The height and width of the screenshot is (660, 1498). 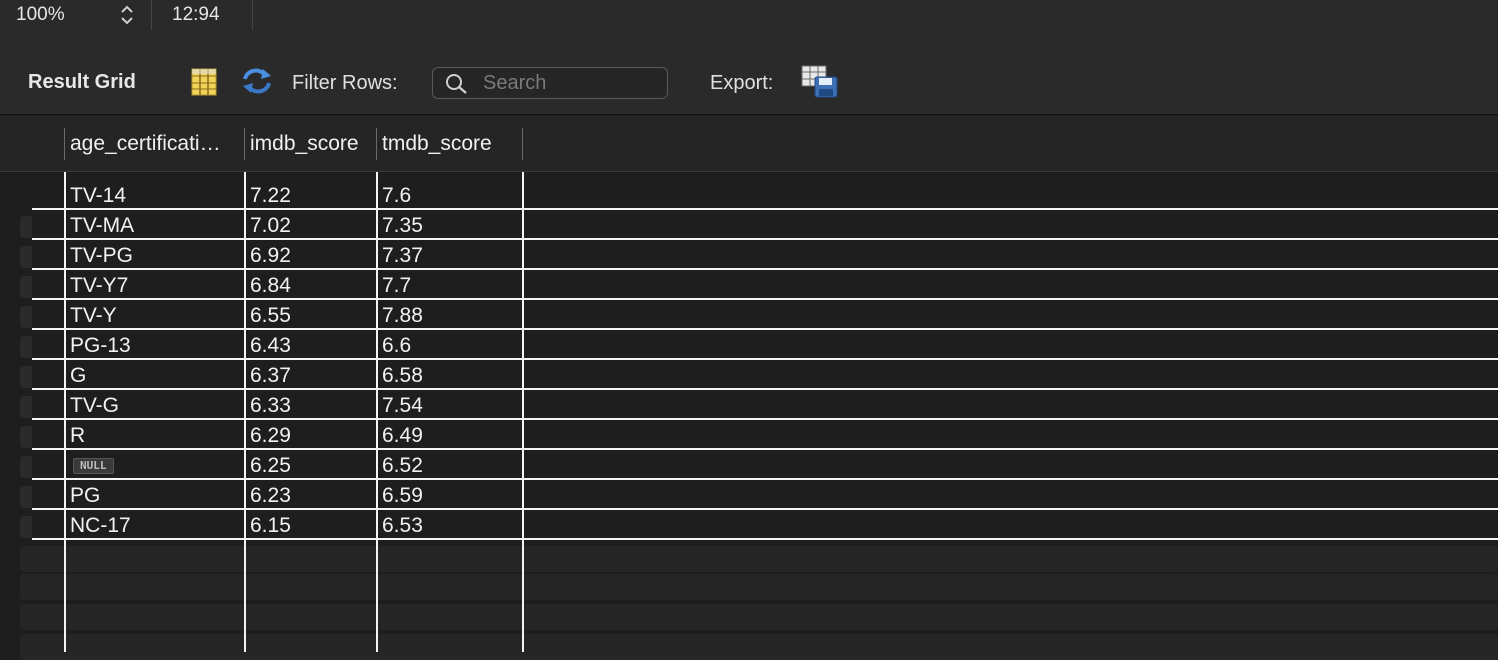 What do you see at coordinates (270, 286) in the screenshot?
I see `cell-imdb-score: 6.84` at bounding box center [270, 286].